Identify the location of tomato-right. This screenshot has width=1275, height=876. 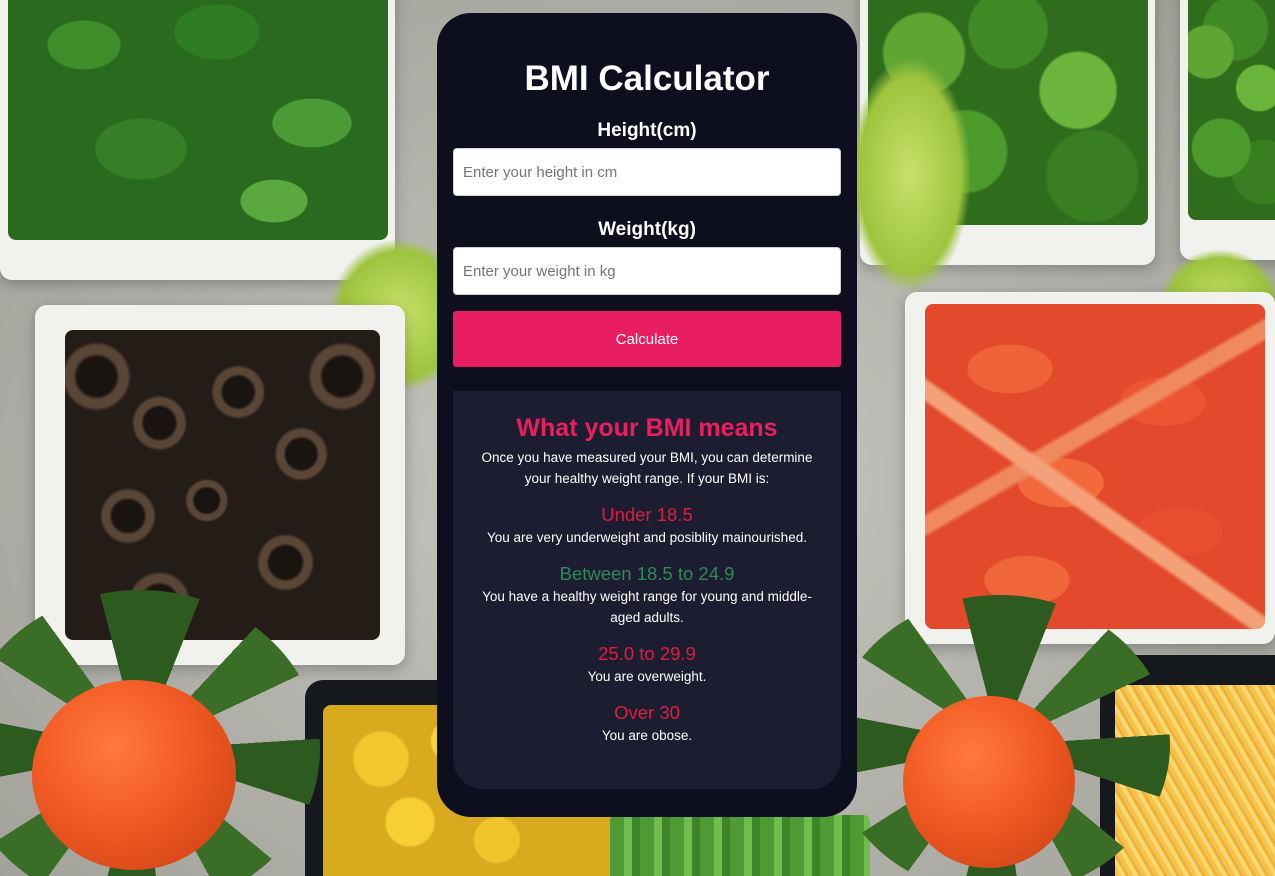
(989, 782).